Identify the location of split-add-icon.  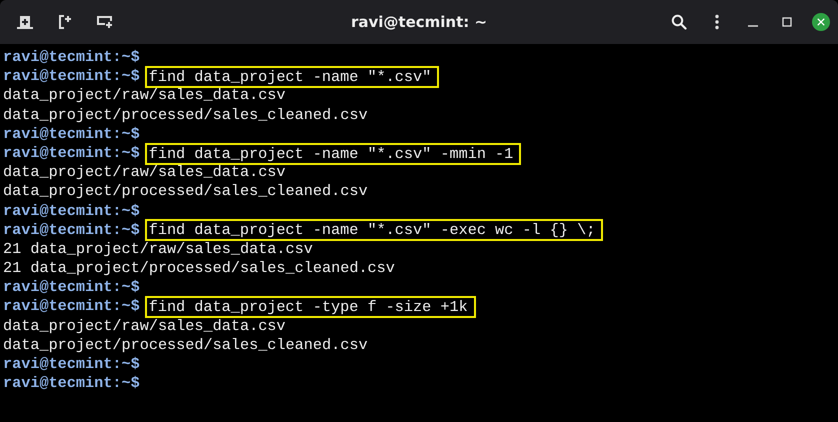
(65, 22).